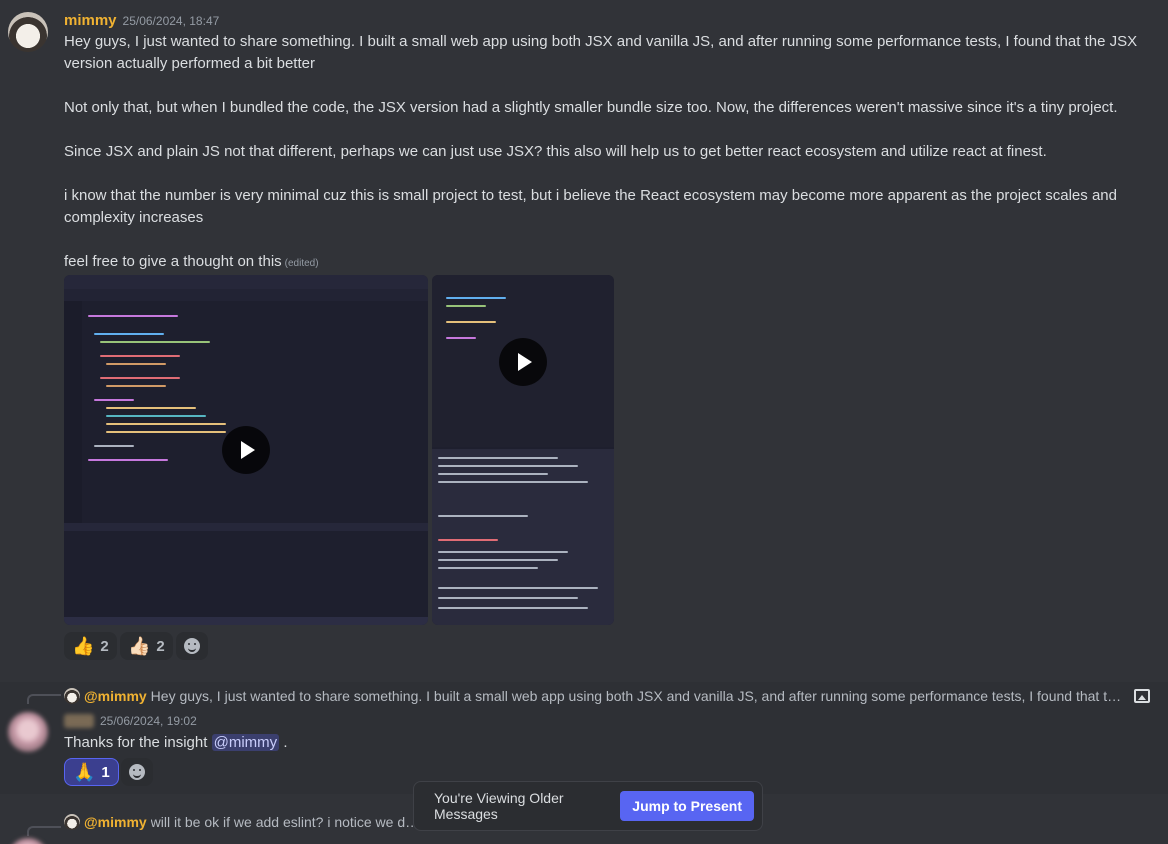 This screenshot has height=844, width=1168. Describe the element at coordinates (245, 742) in the screenshot. I see `user-mention: @mimmy` at that location.